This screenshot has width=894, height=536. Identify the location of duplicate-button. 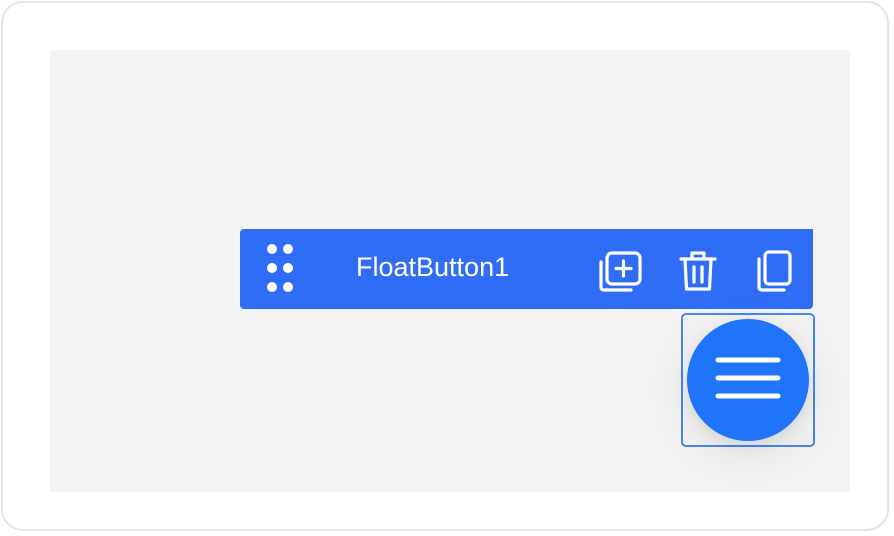
(774, 271).